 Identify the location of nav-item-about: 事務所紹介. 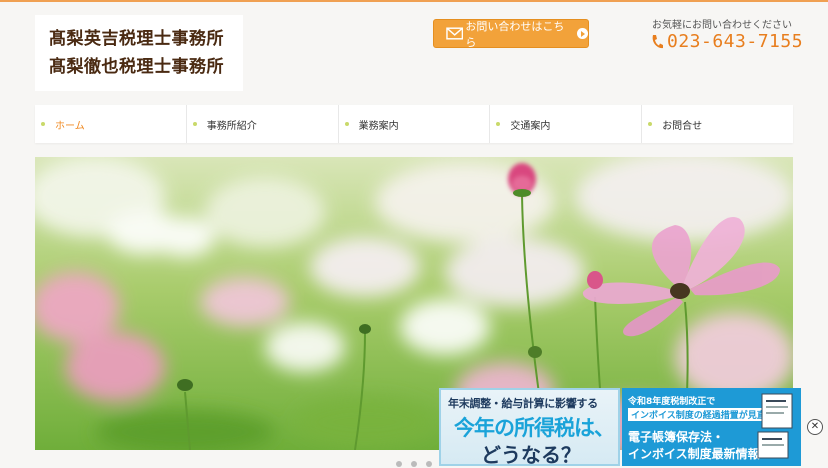
(263, 124).